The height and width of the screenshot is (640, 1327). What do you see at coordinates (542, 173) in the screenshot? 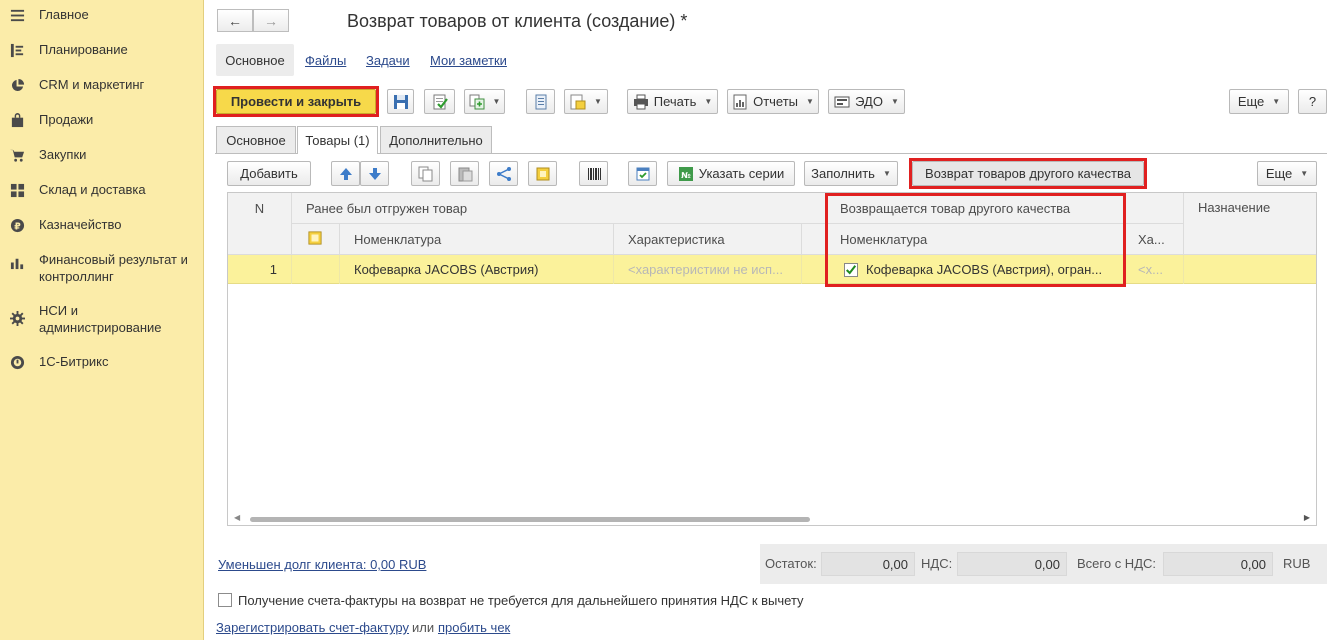
I see `pick-button` at bounding box center [542, 173].